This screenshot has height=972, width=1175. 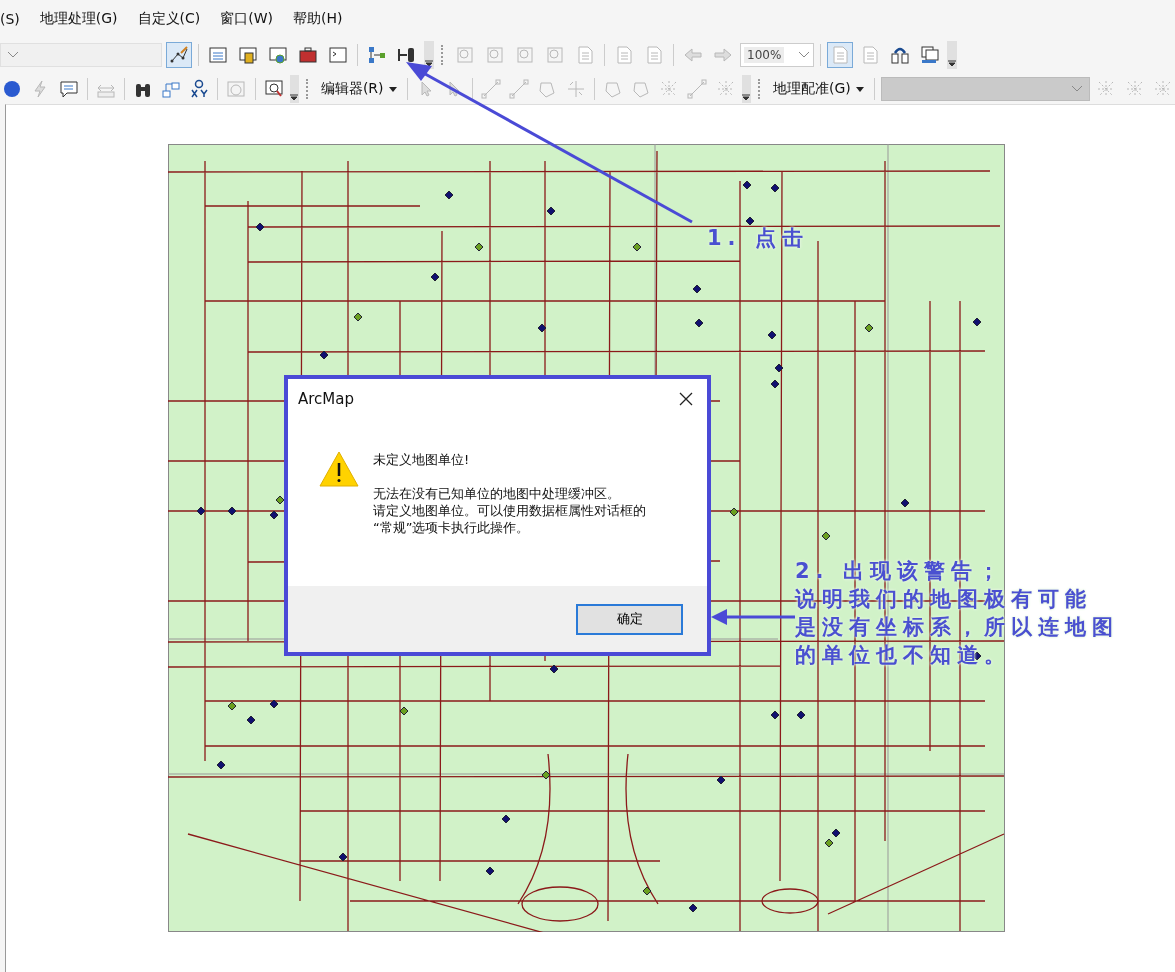 What do you see at coordinates (452, 527) in the screenshot?
I see `dialog-message: “常规”选项卡执行此操作。` at bounding box center [452, 527].